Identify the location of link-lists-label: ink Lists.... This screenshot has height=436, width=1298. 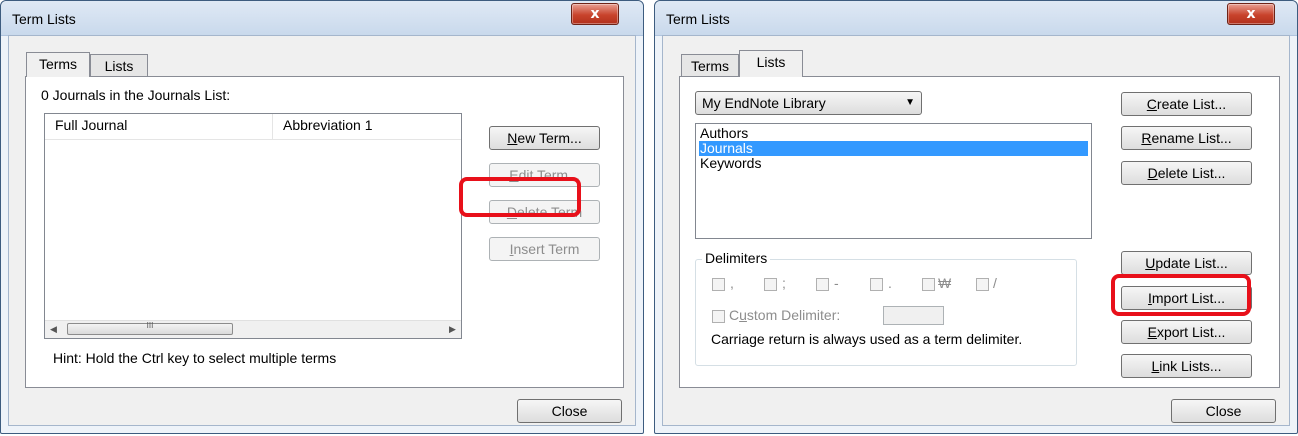
(1190, 366).